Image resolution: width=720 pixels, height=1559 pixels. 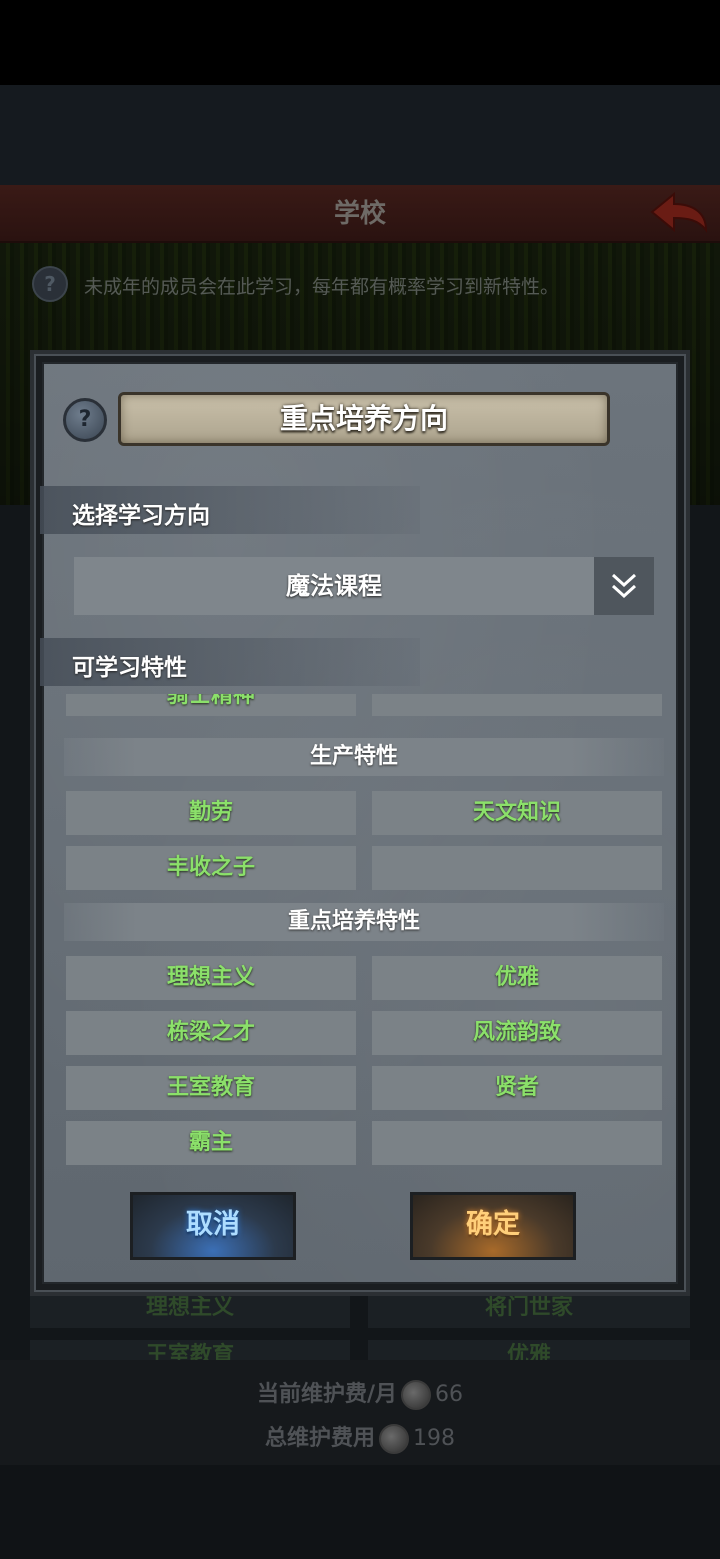 What do you see at coordinates (360, 1412) in the screenshot?
I see `maintenance-footer: 当前维护费/月 66 总维护费用 198` at bounding box center [360, 1412].